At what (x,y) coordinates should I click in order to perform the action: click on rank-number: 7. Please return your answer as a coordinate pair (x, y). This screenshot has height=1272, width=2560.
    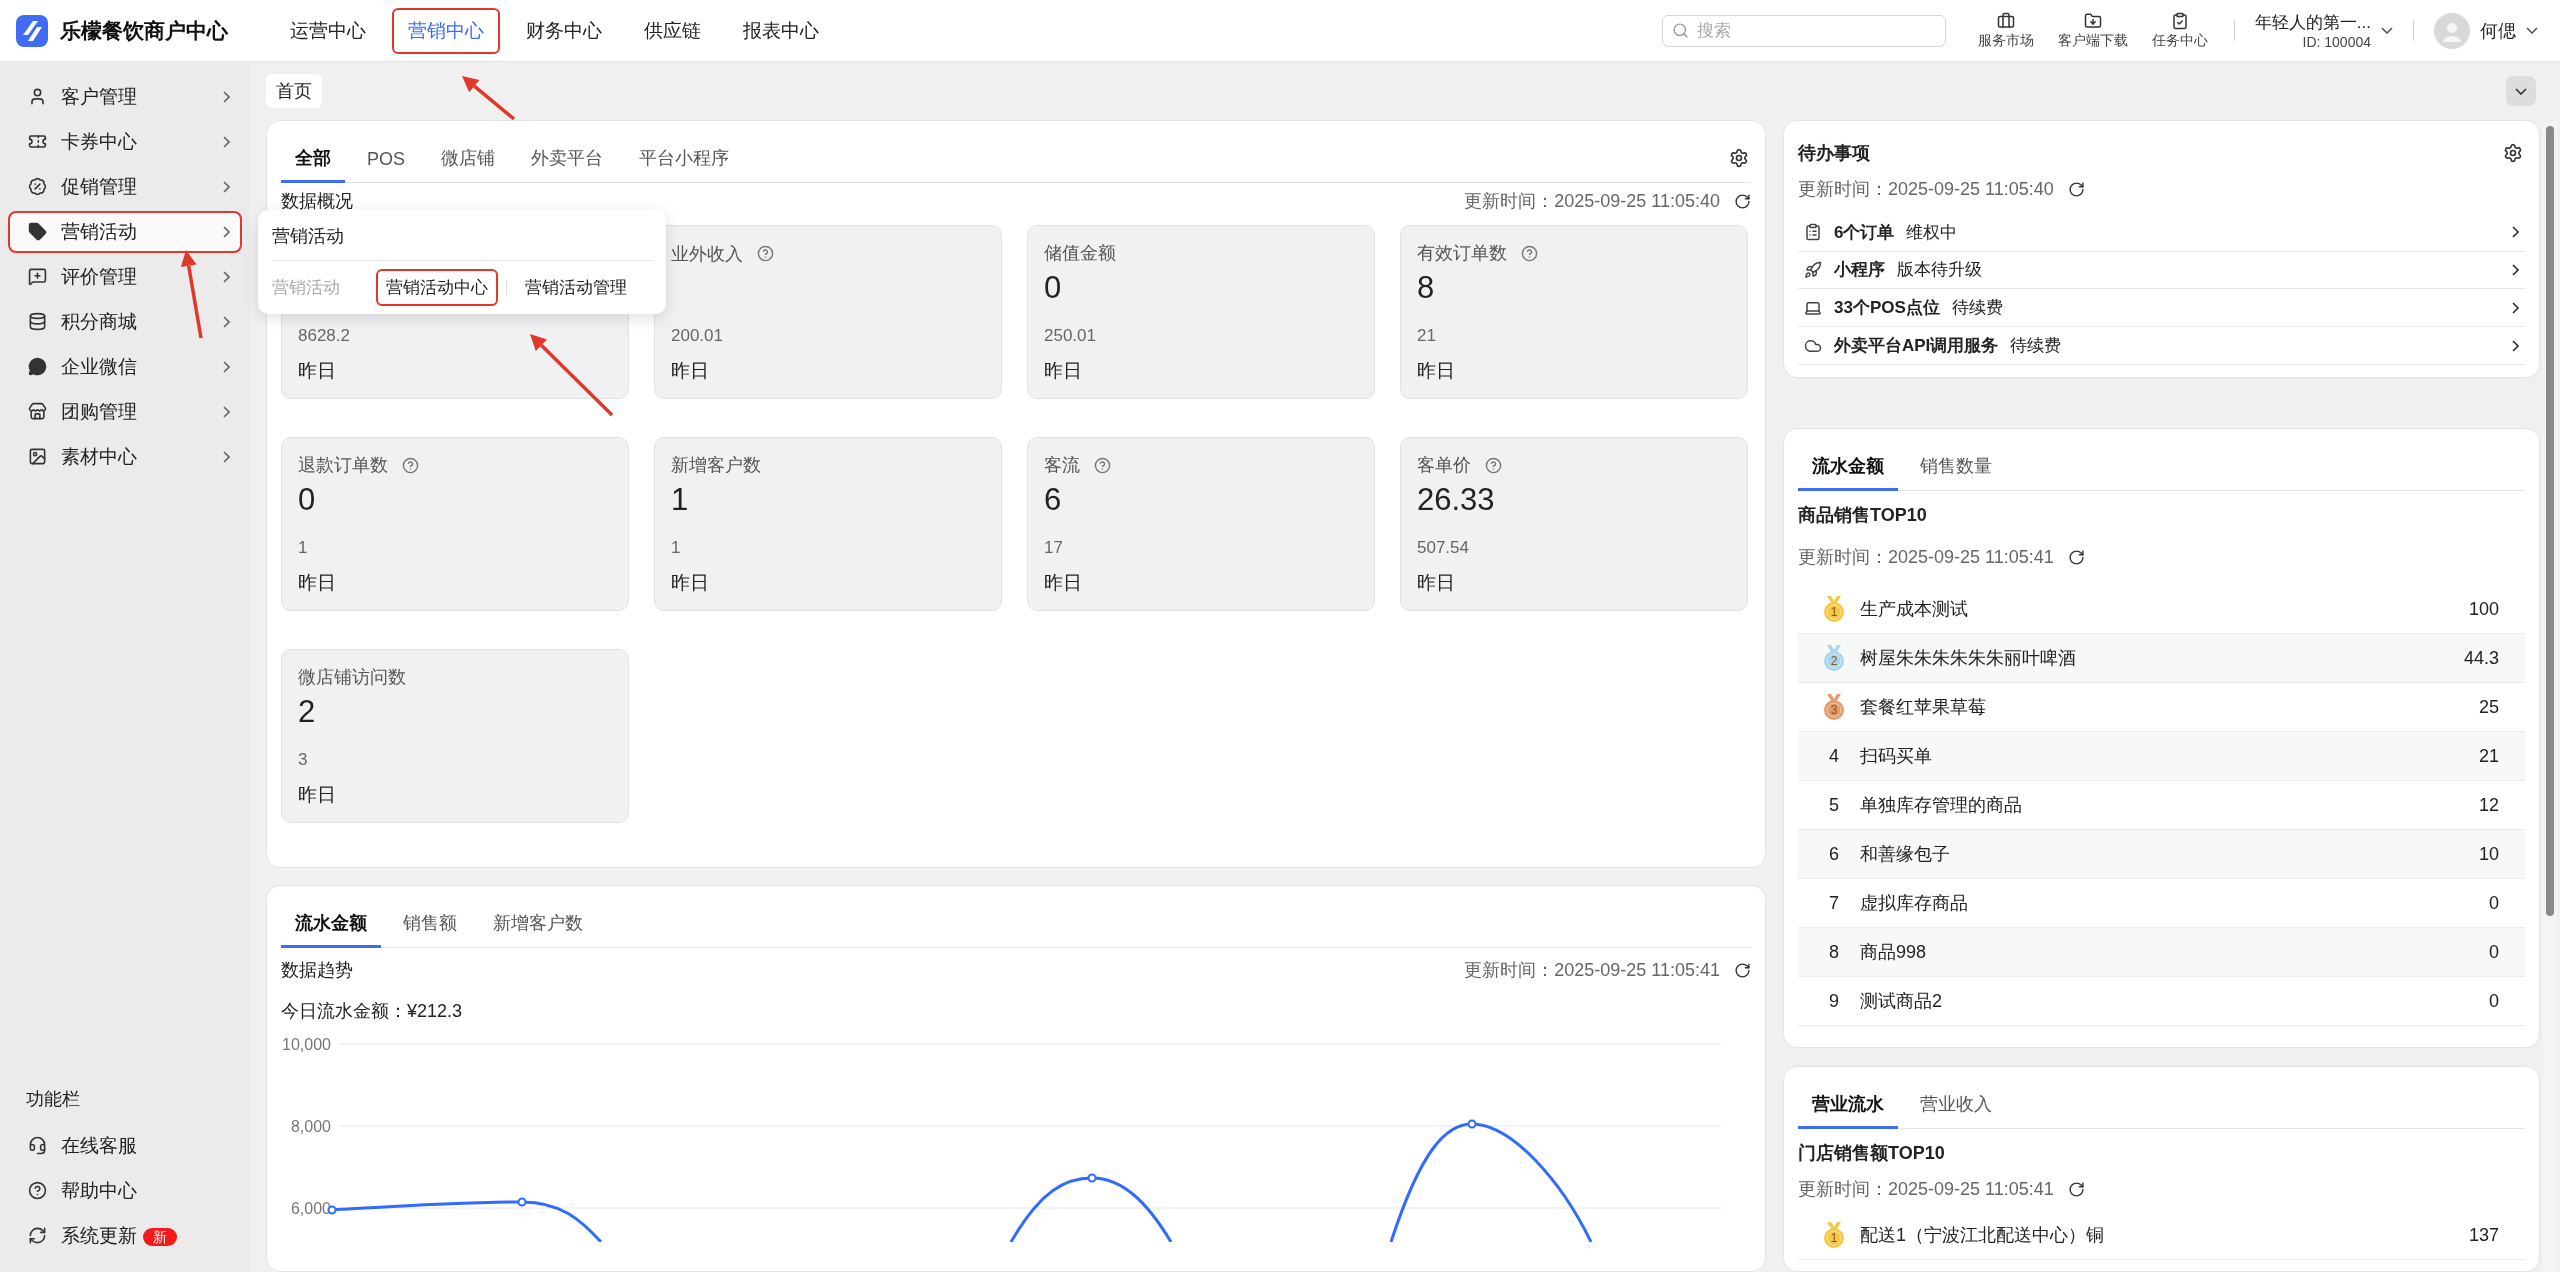
    Looking at the image, I should click on (1834, 903).